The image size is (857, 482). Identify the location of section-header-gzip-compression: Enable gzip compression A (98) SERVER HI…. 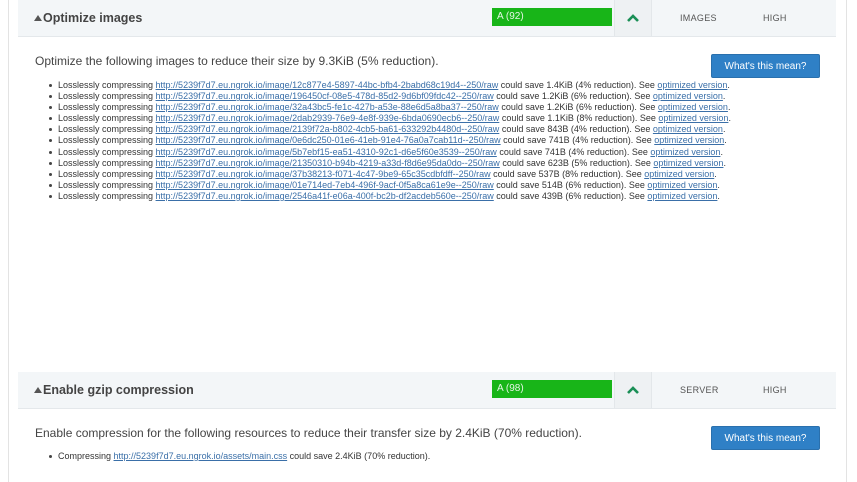
(427, 390).